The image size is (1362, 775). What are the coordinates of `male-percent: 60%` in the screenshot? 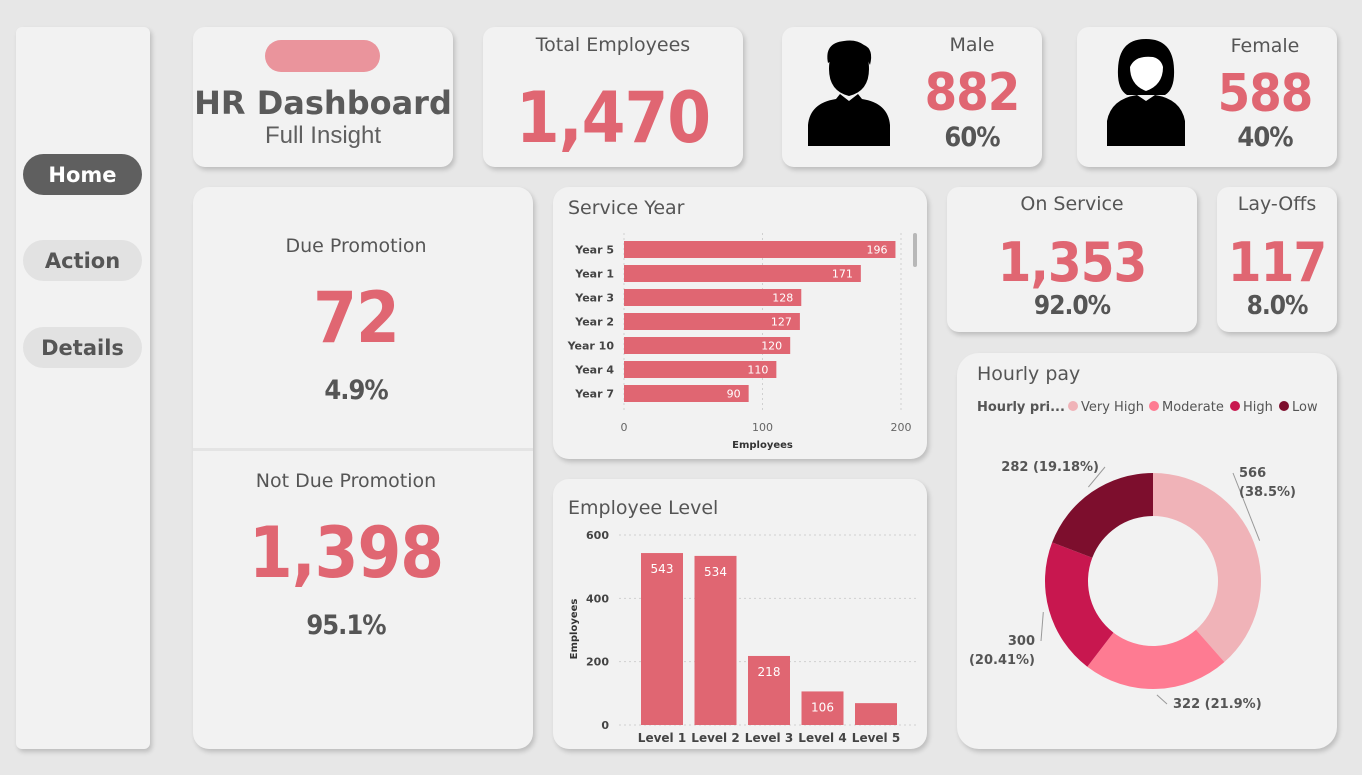 It's located at (972, 137).